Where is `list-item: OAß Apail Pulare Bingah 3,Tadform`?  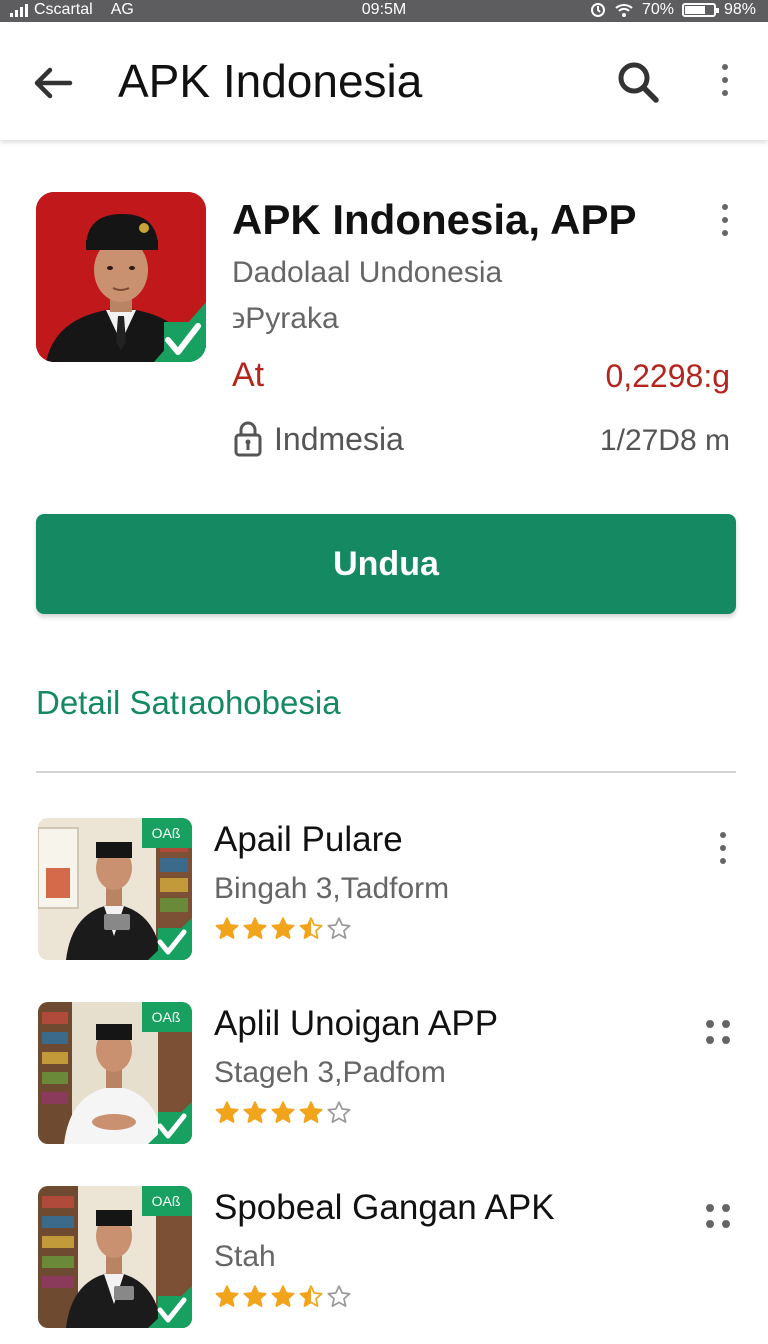 list-item: OAß Apail Pulare Bingah 3,Tadform is located at coordinates (384, 893).